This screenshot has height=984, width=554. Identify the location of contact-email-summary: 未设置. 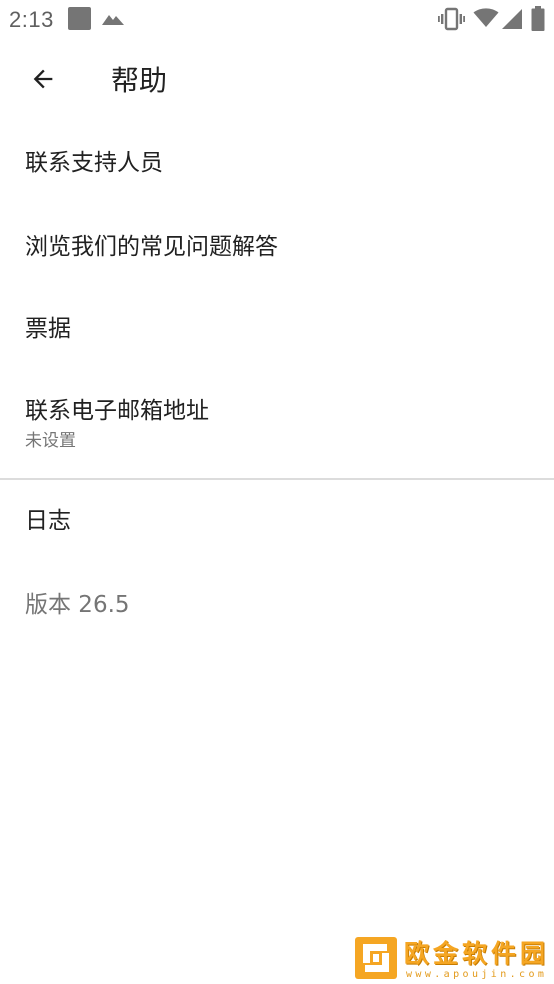
(50, 441).